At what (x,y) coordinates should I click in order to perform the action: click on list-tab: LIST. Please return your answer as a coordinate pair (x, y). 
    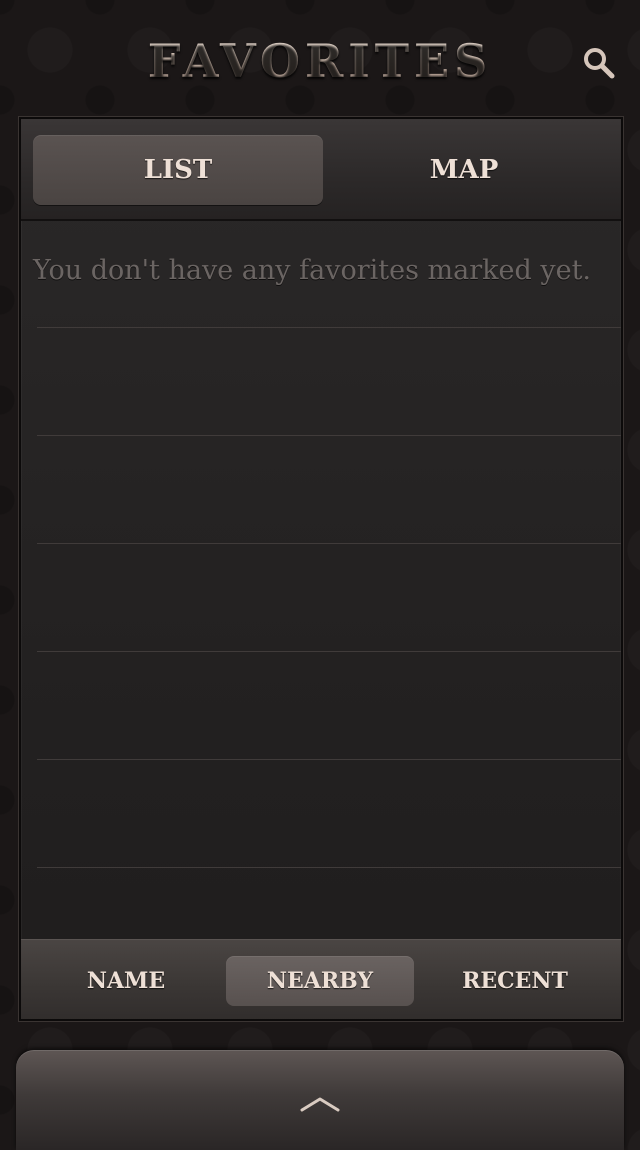
    Looking at the image, I should click on (178, 170).